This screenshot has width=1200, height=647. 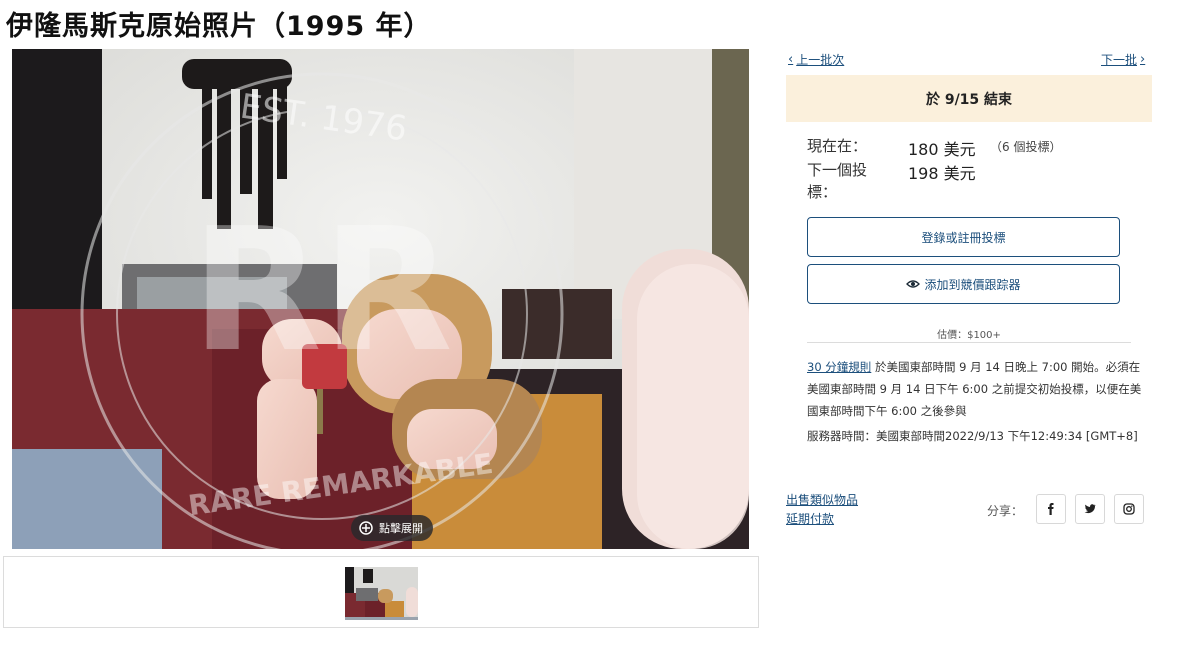 I want to click on next-lot-link: 下一批 ›, so click(x=1123, y=59).